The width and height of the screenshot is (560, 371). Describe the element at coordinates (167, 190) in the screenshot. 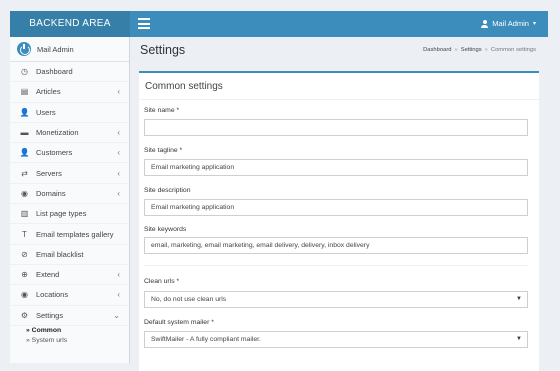

I see `site-description-label: Site description` at that location.